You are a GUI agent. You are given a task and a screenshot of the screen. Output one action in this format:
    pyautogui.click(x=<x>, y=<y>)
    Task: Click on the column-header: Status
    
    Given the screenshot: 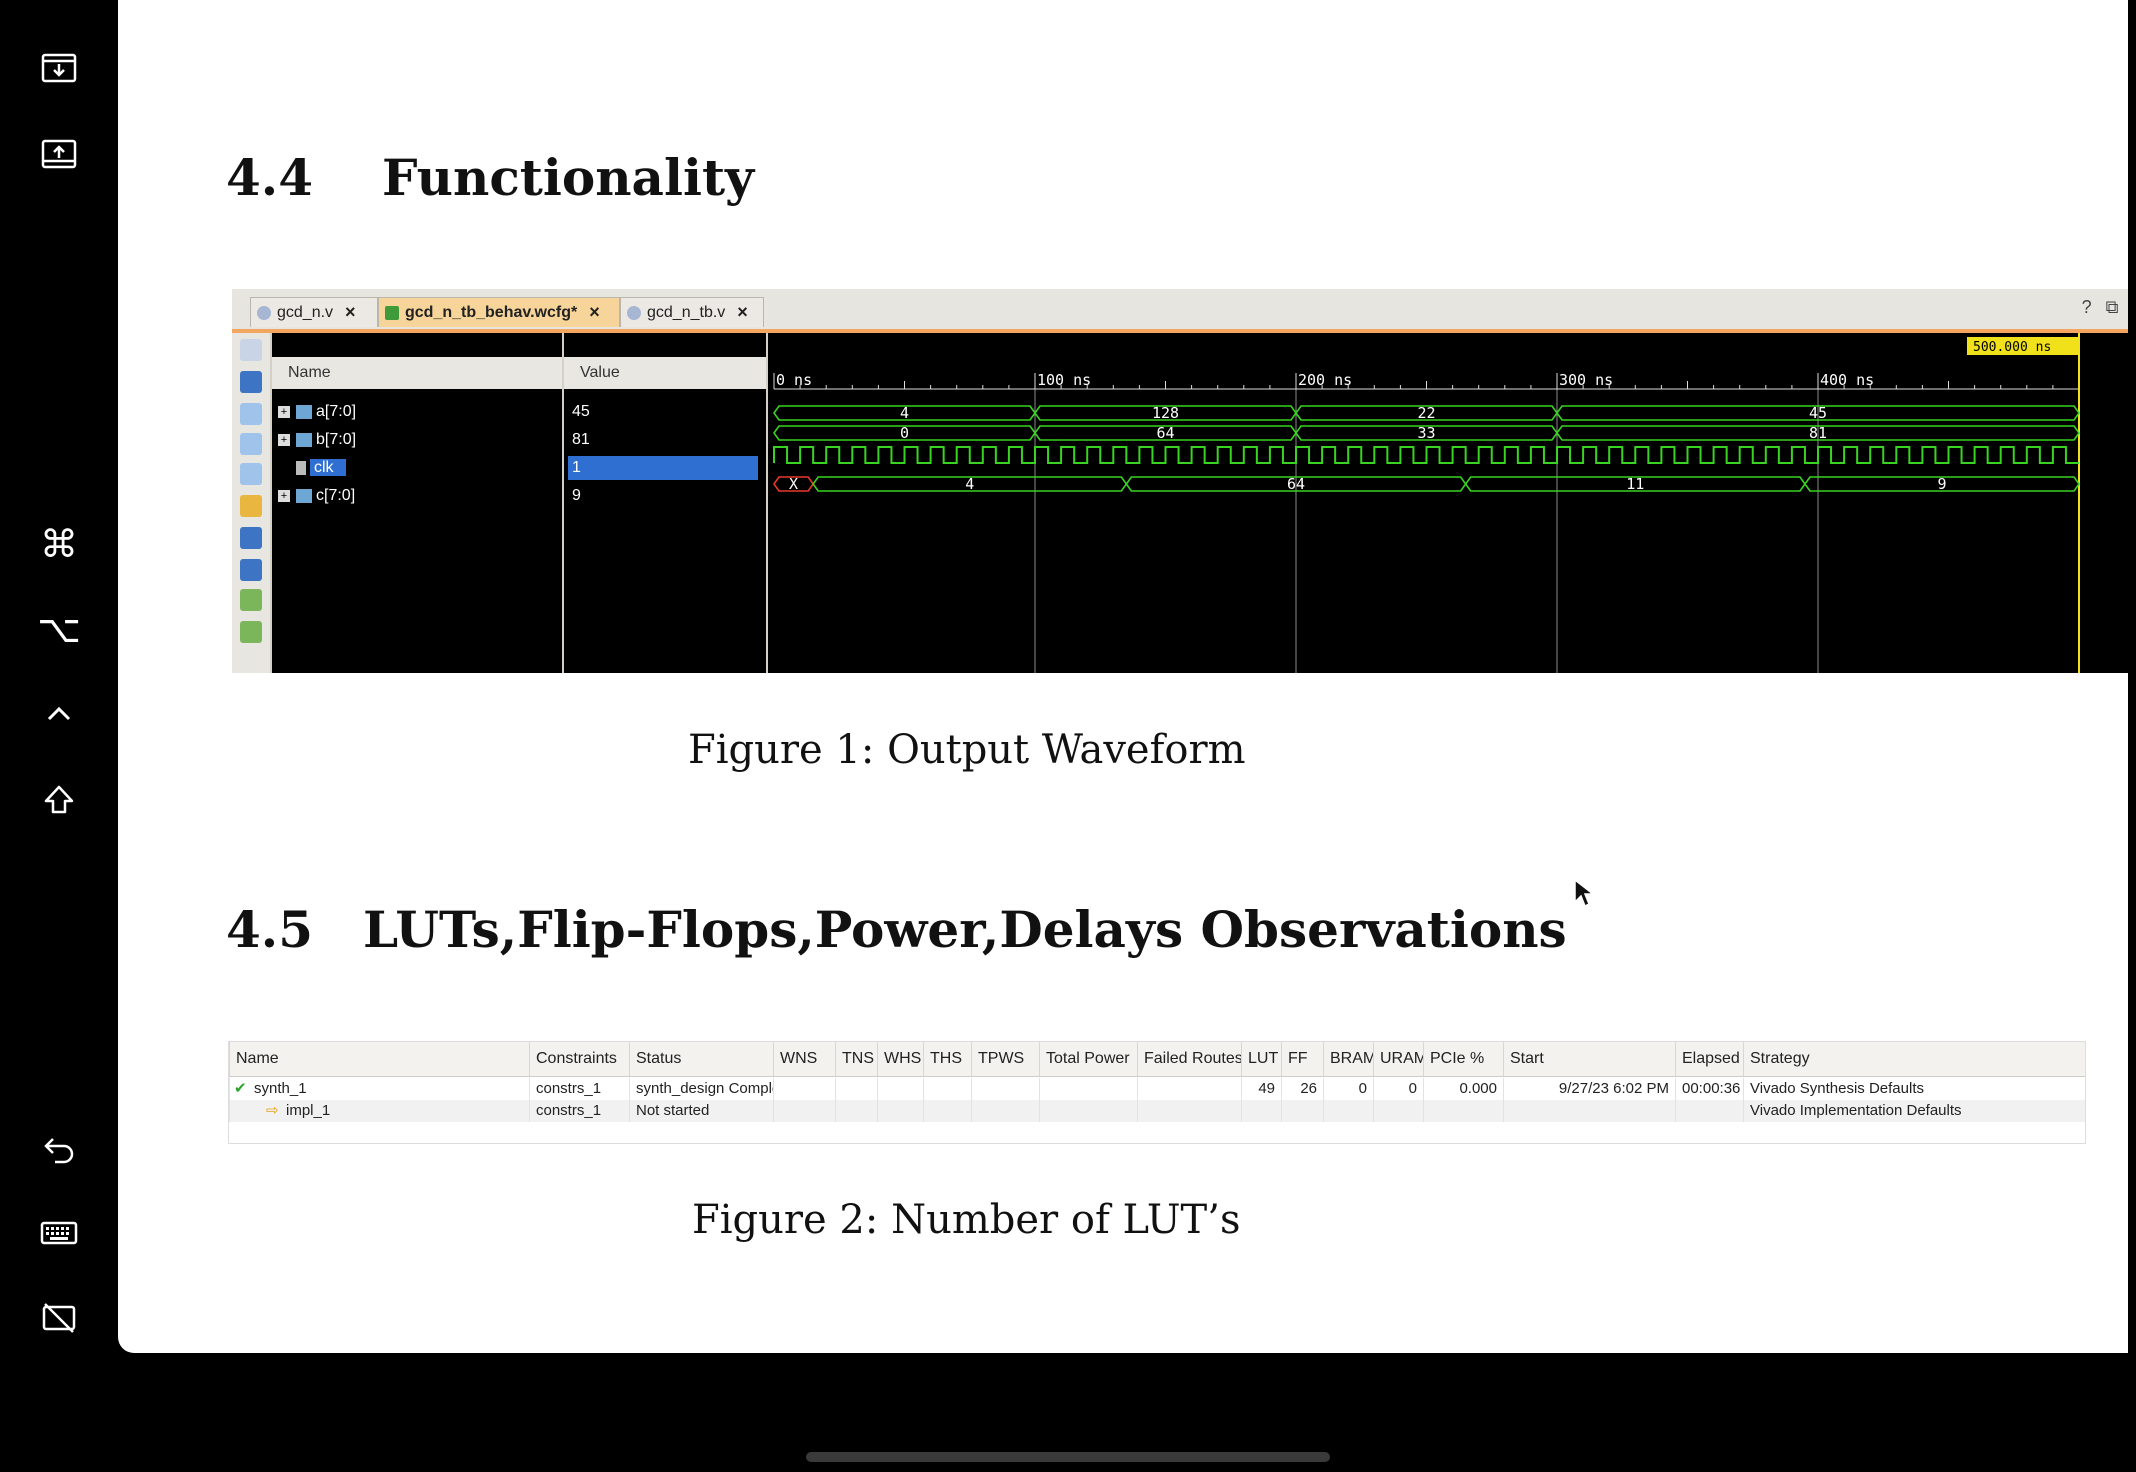 What is the action you would take?
    pyautogui.click(x=701, y=1059)
    